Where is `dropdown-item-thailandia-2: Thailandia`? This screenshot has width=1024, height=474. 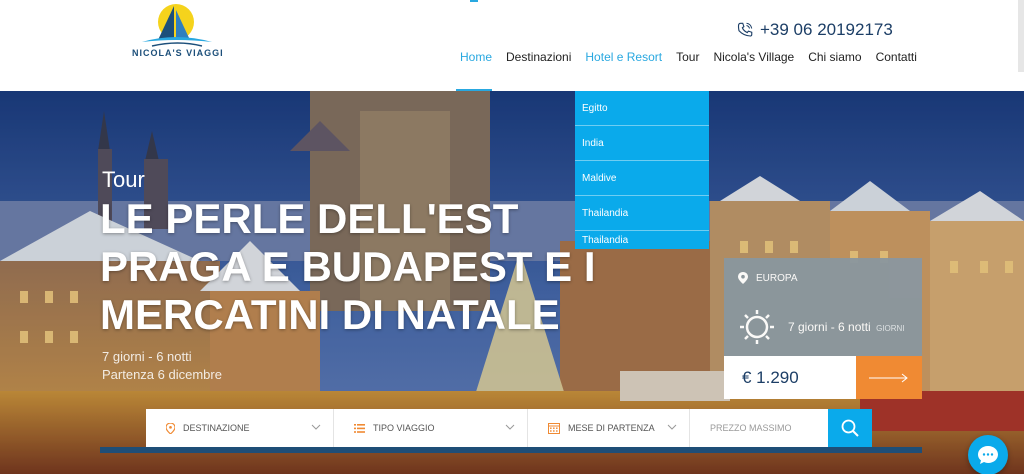 dropdown-item-thailandia-2: Thailandia is located at coordinates (642, 240).